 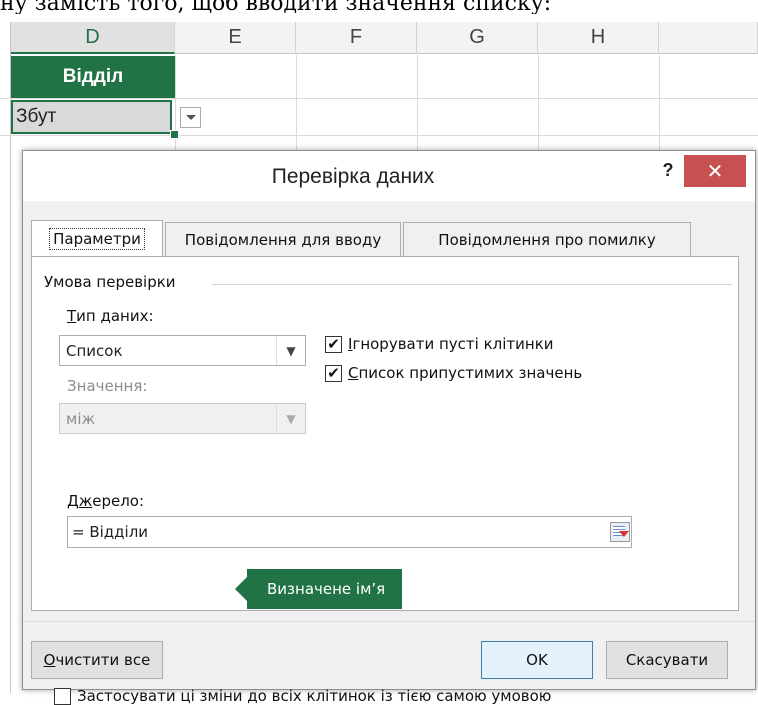 What do you see at coordinates (547, 239) in the screenshot?
I see `tab-error-alert: Повідомлення про помилку` at bounding box center [547, 239].